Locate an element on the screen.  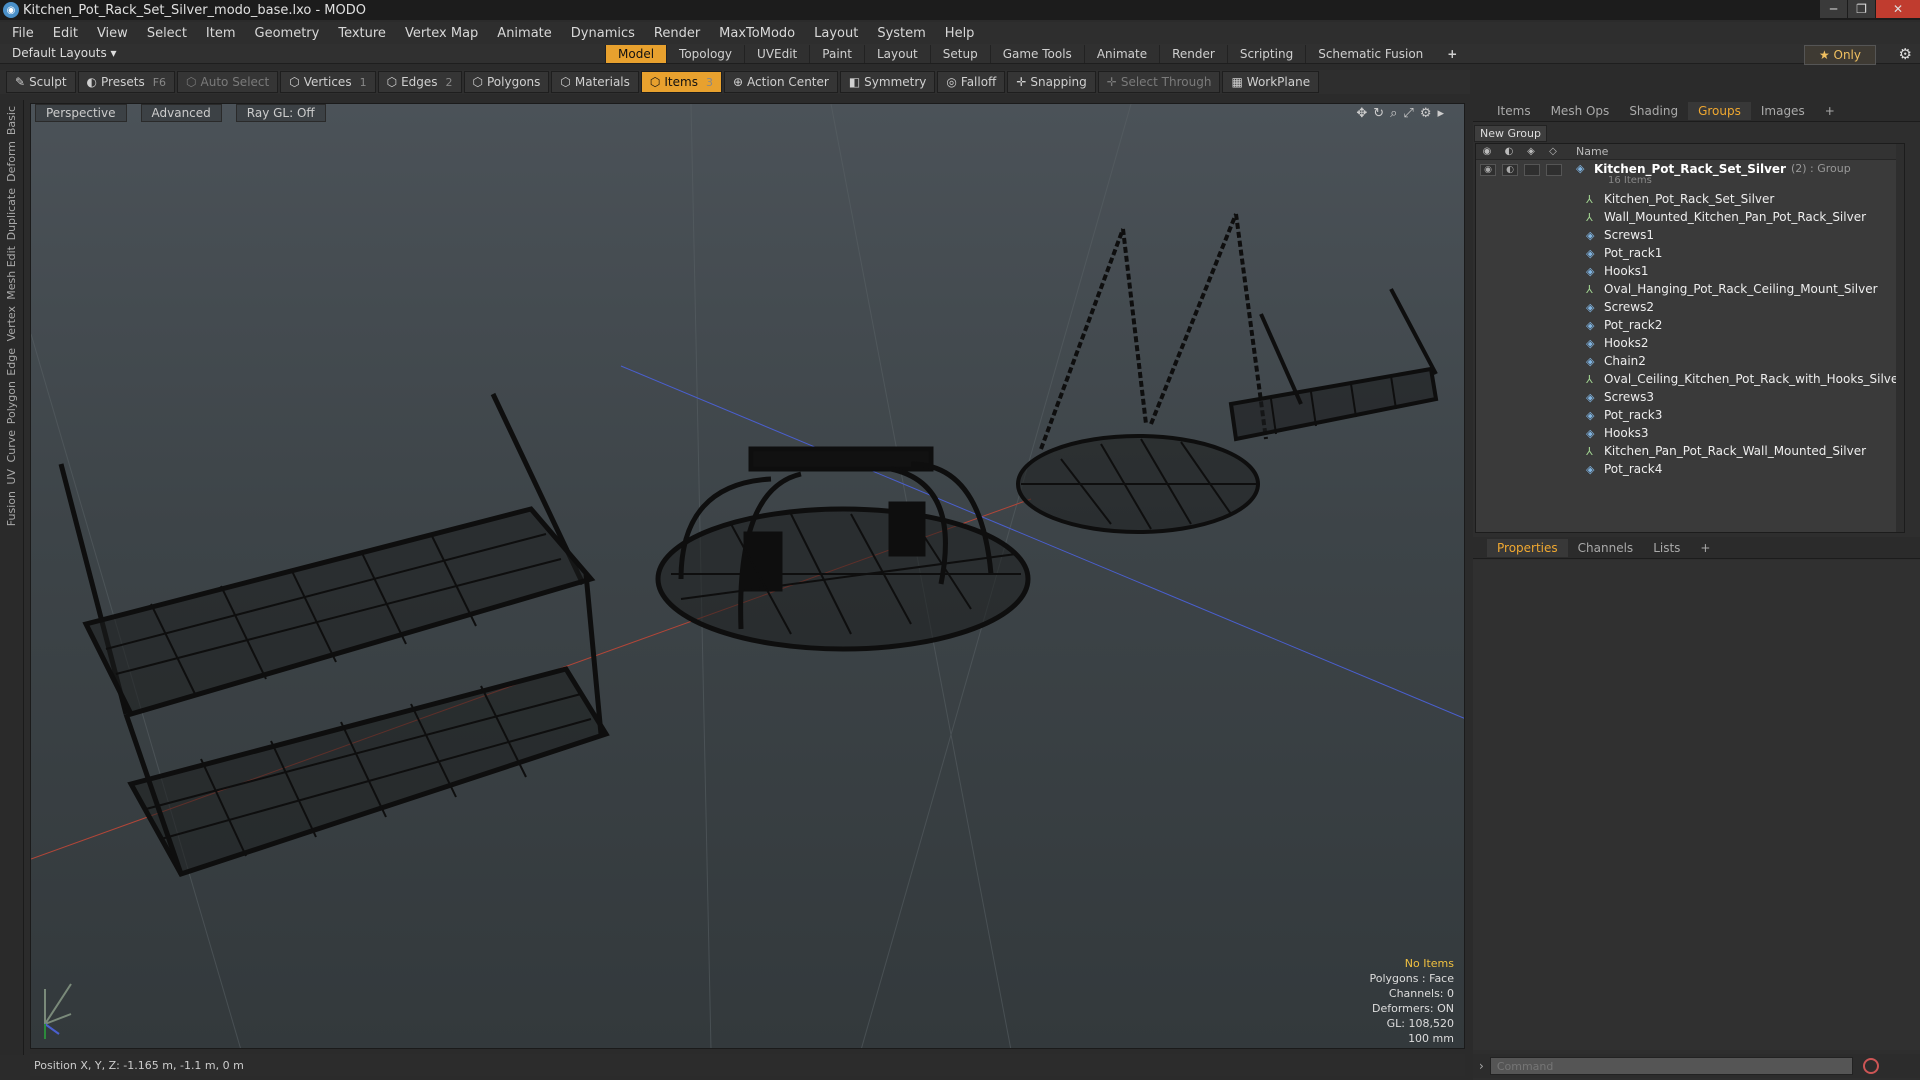
tab-lists: Lists is located at coordinates (1666, 548).